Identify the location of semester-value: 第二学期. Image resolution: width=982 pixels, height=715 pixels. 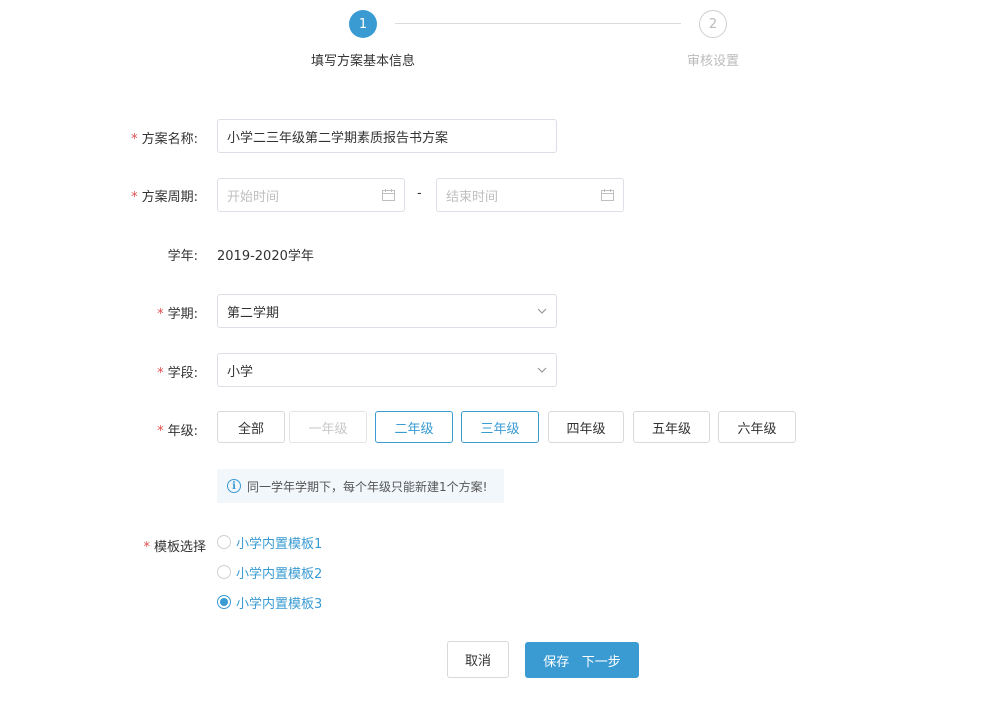
(253, 313).